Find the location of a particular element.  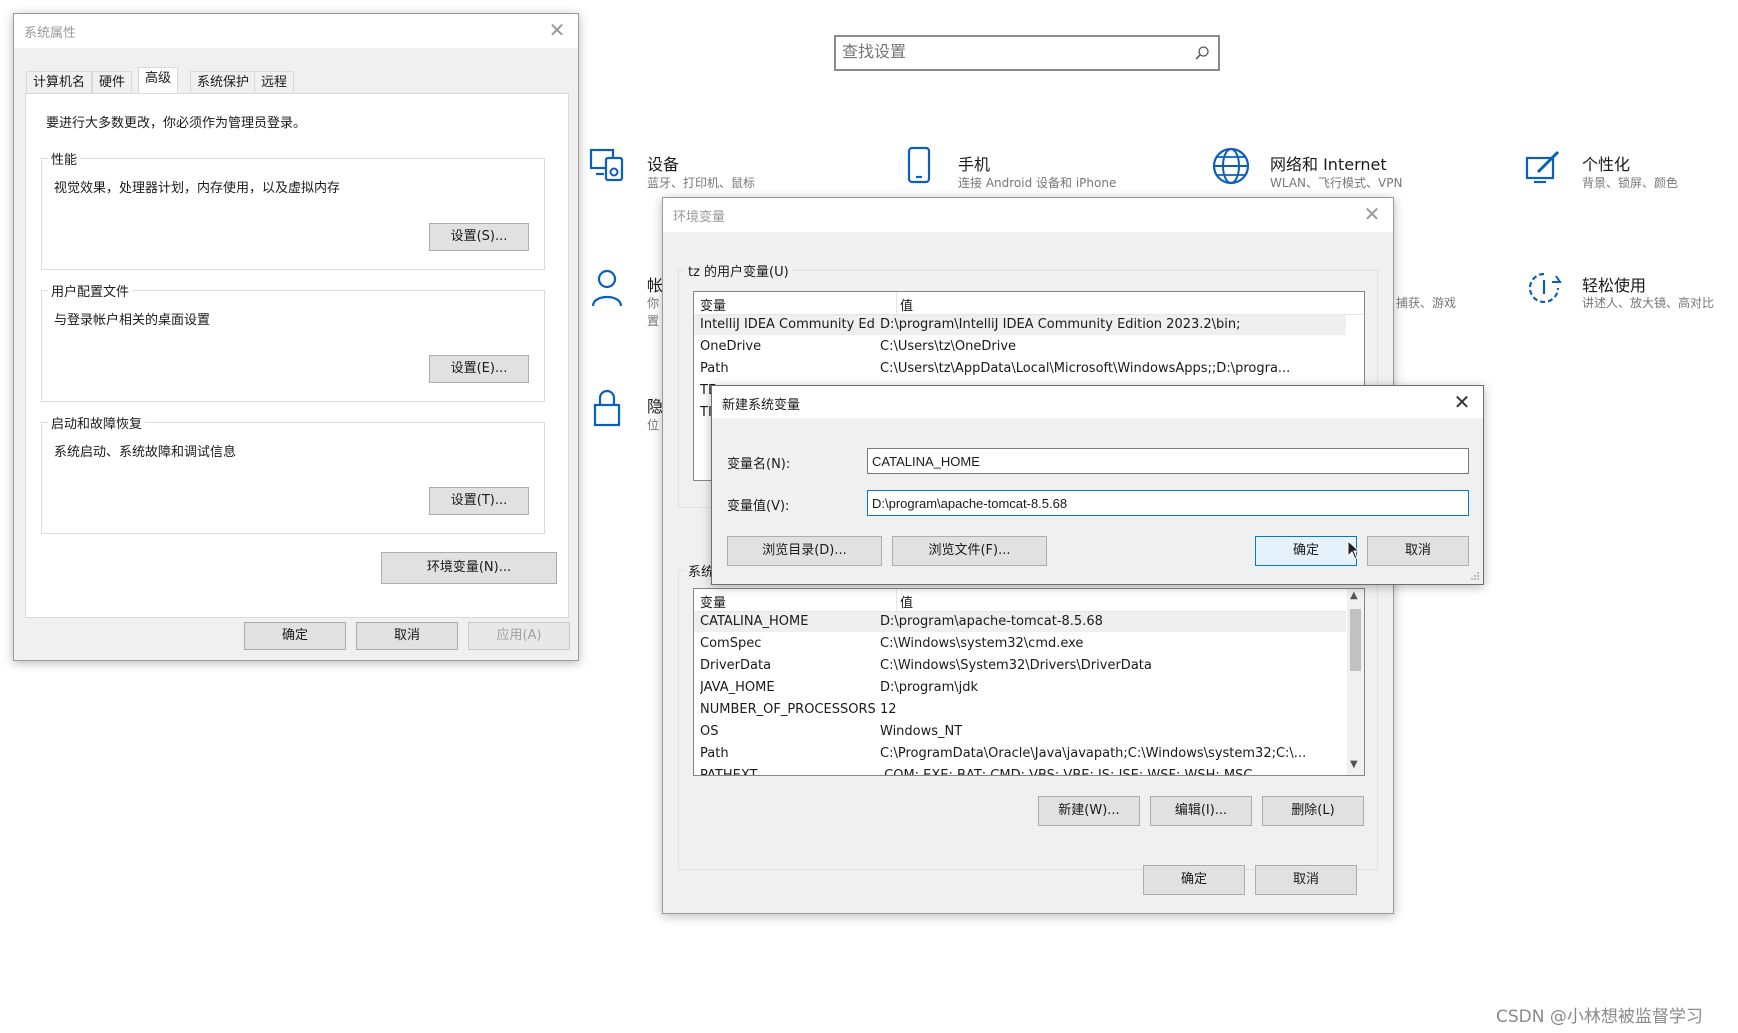

group-description: 与登录帐户相关的桌面设置 is located at coordinates (132, 320).